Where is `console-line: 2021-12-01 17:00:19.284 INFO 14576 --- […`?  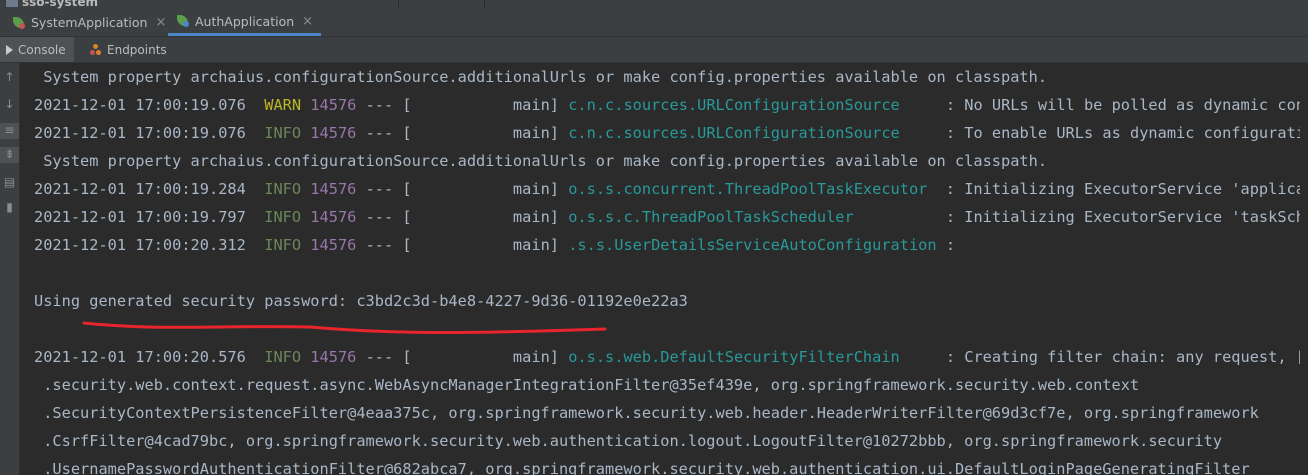 console-line: 2021-12-01 17:00:19.284 INFO 14576 --- [… is located at coordinates (667, 189).